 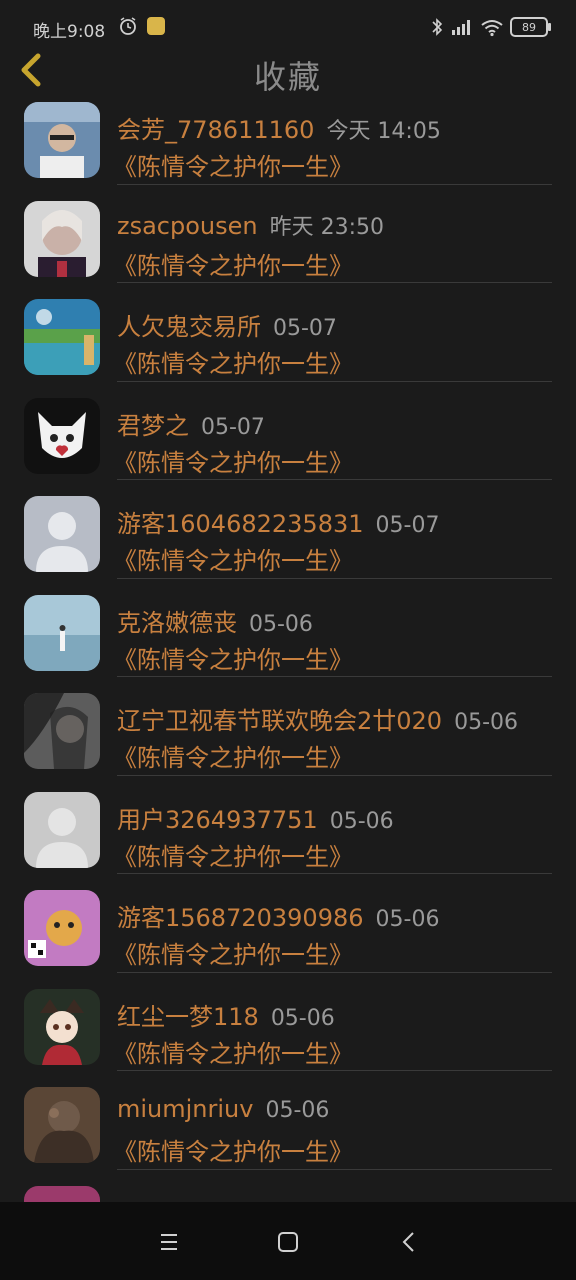 I want to click on username: 辽宁卫视春节联欢晚会2廿020, so click(x=279, y=721).